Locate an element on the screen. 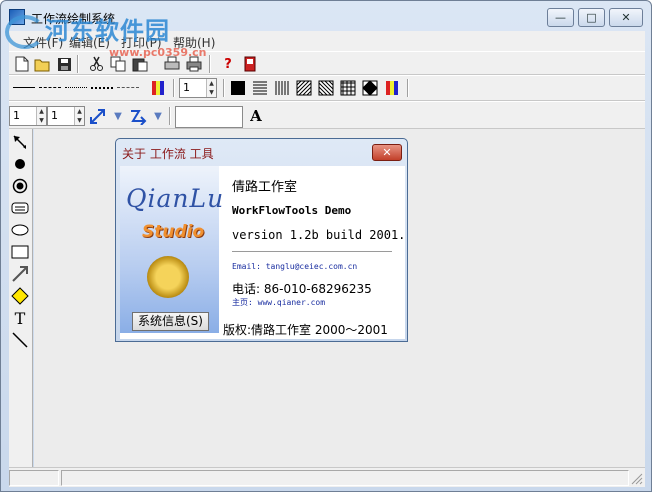 The height and width of the screenshot is (492, 652). fill-color-icon is located at coordinates (392, 88).